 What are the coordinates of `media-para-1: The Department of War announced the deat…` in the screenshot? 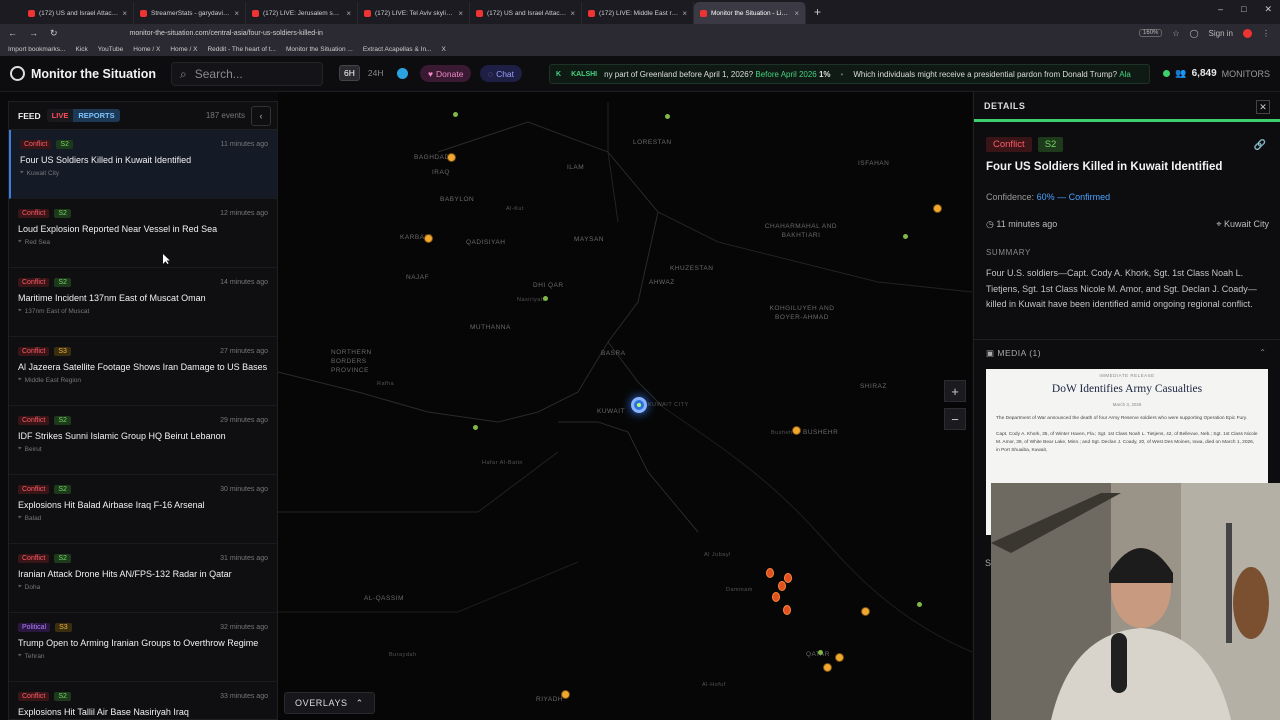 It's located at (1122, 418).